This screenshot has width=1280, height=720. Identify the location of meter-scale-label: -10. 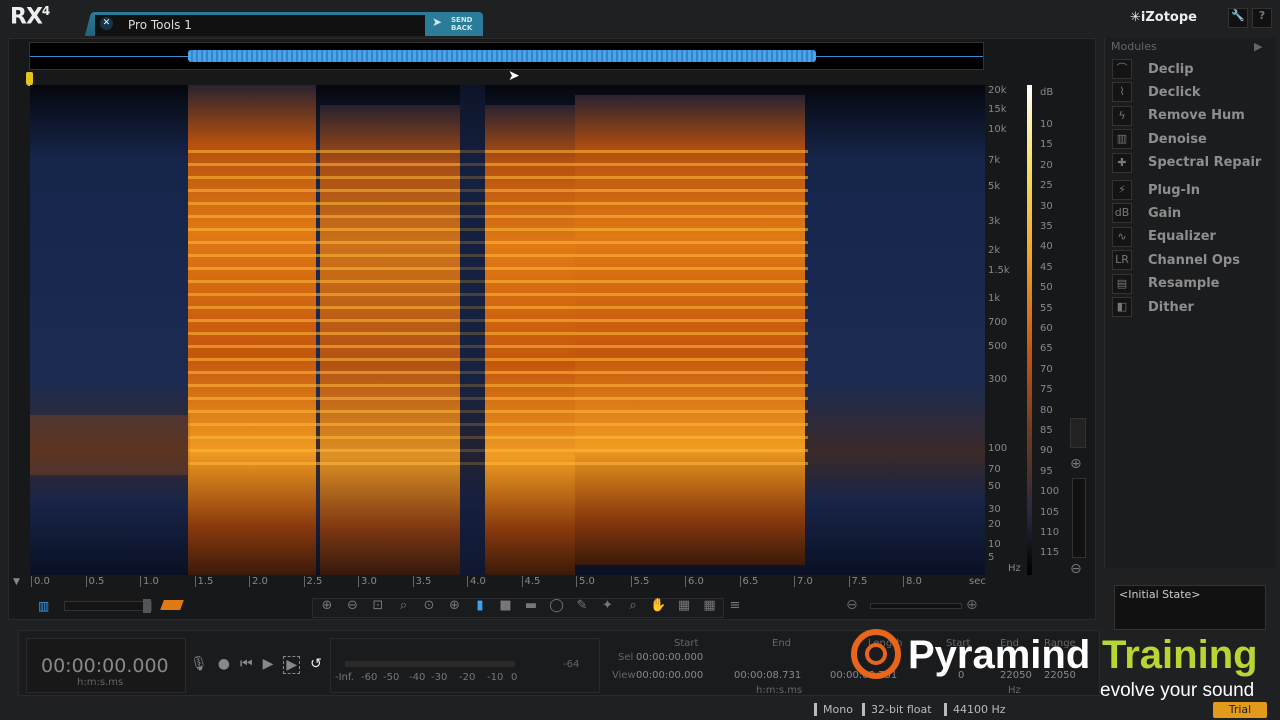
(495, 677).